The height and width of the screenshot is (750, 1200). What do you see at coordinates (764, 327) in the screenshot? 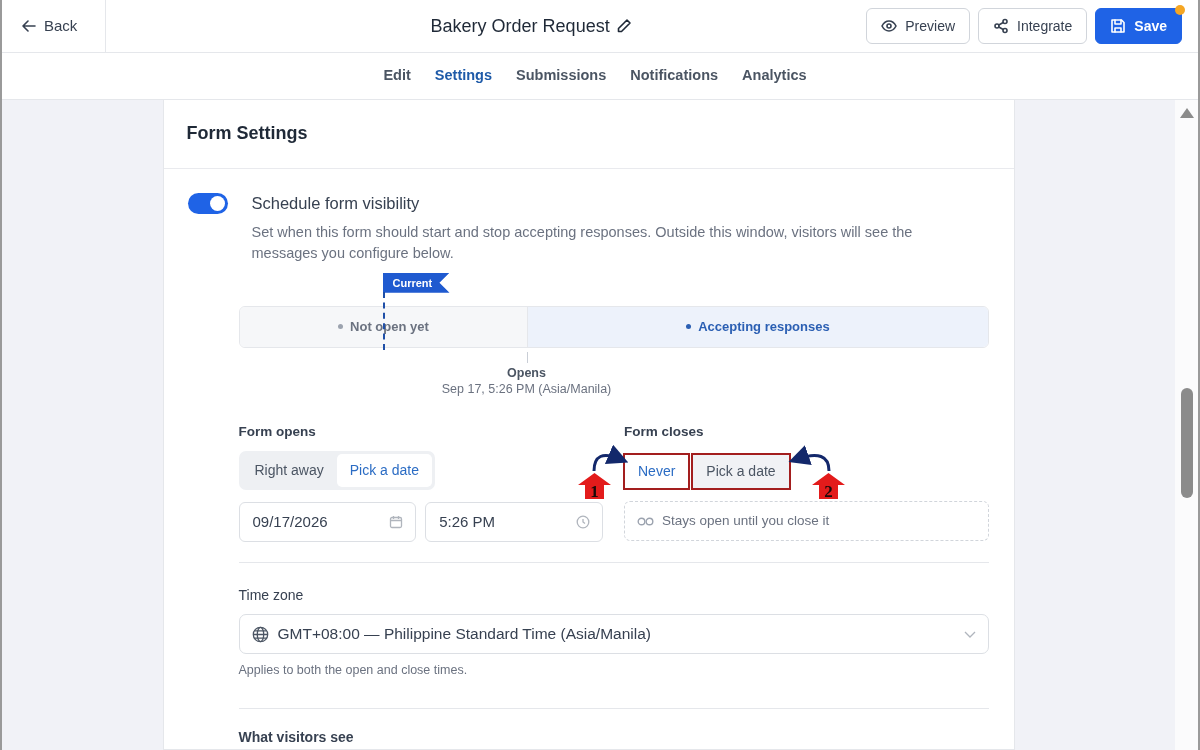
I see `segment-label: Accepting responses` at bounding box center [764, 327].